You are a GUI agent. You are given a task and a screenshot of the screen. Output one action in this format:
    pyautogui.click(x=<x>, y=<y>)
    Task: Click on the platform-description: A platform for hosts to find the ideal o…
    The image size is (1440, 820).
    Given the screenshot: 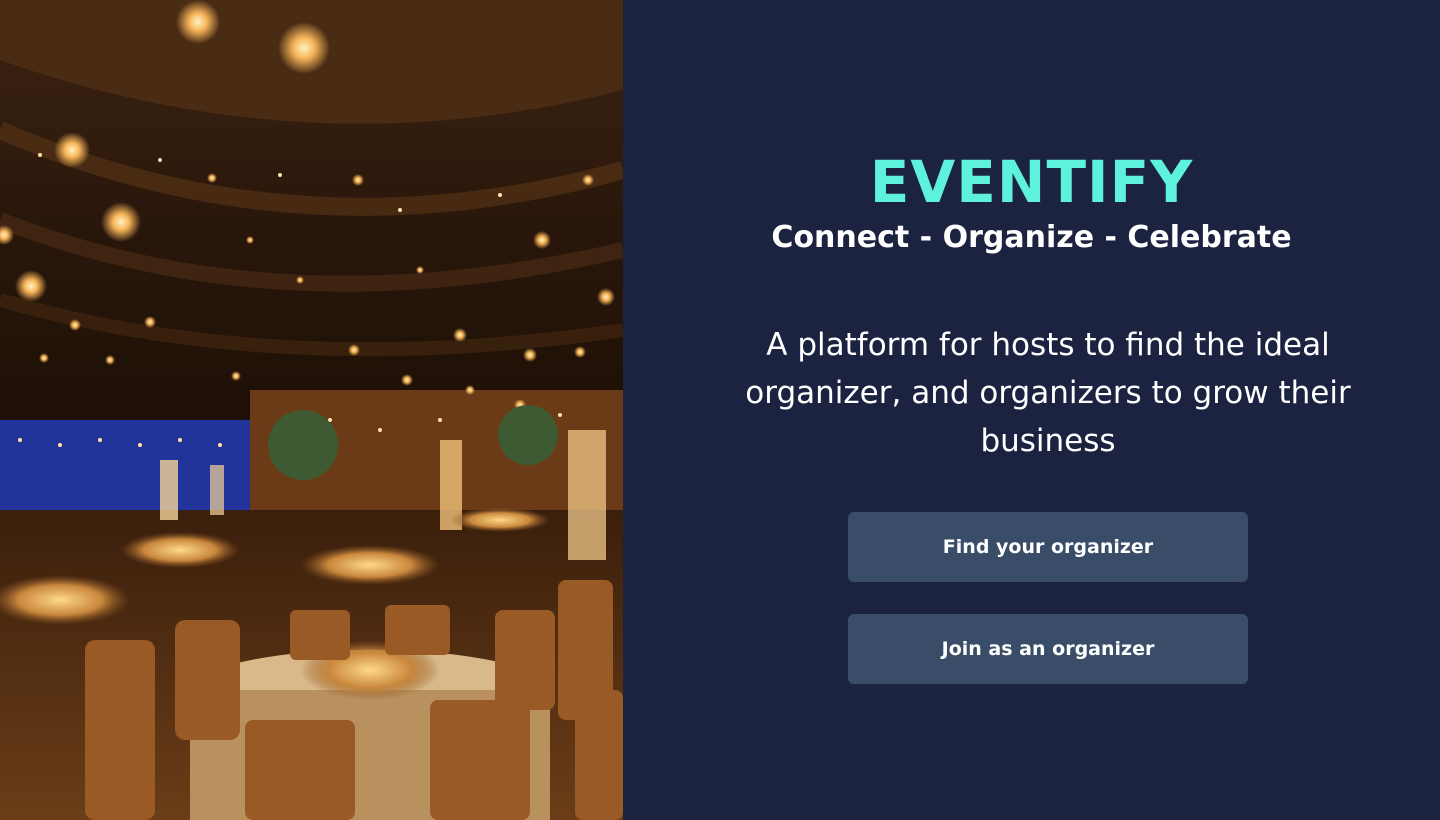 What is the action you would take?
    pyautogui.click(x=1048, y=393)
    